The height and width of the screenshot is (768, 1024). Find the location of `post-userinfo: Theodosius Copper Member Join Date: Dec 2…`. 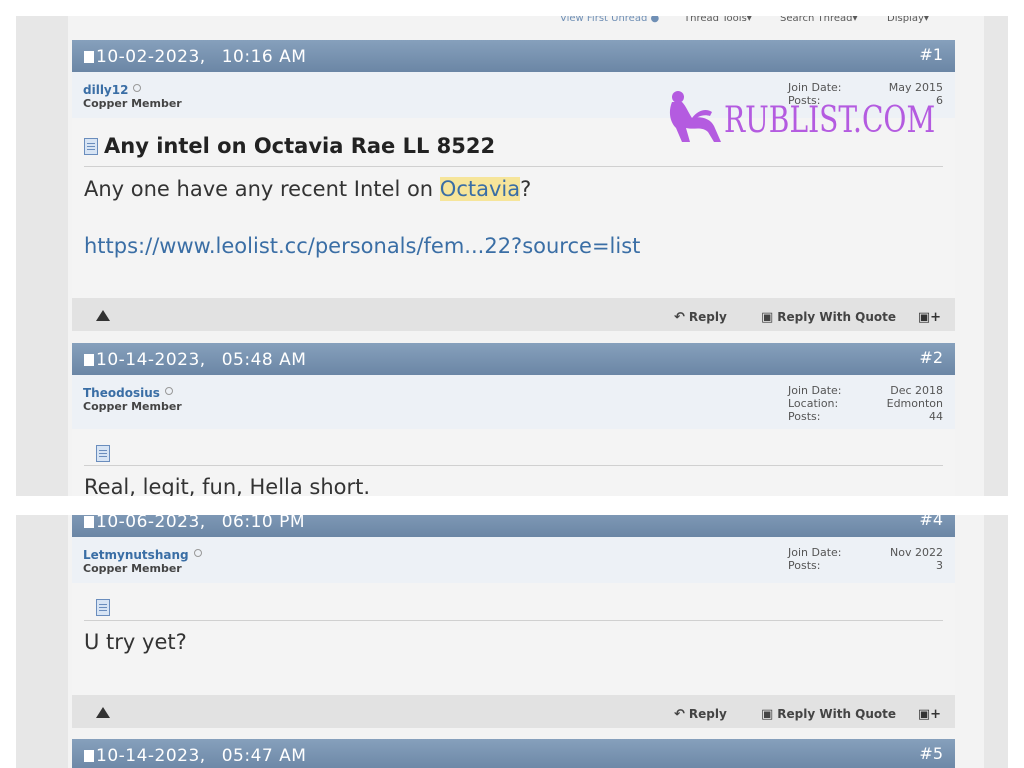

post-userinfo: Theodosius Copper Member Join Date: Dec 2… is located at coordinates (513, 402).